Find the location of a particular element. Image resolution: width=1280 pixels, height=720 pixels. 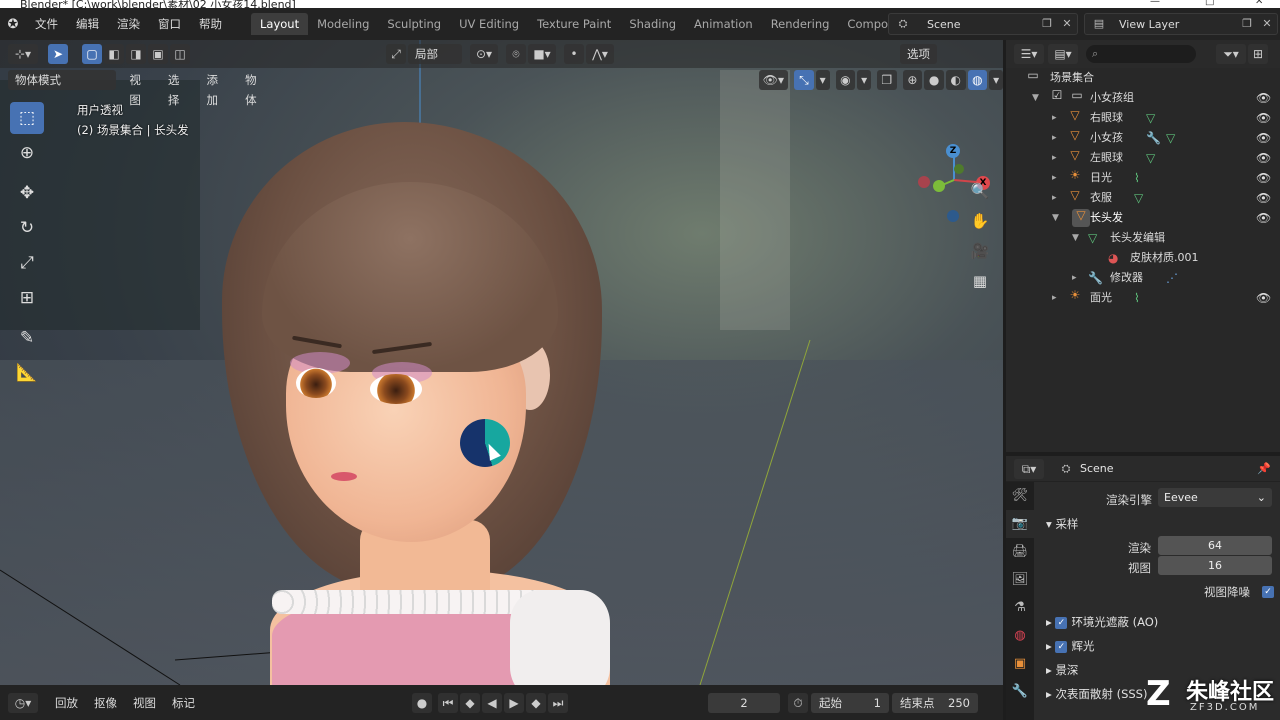

mode-dropdown: 物体模式 is located at coordinates (62, 80).